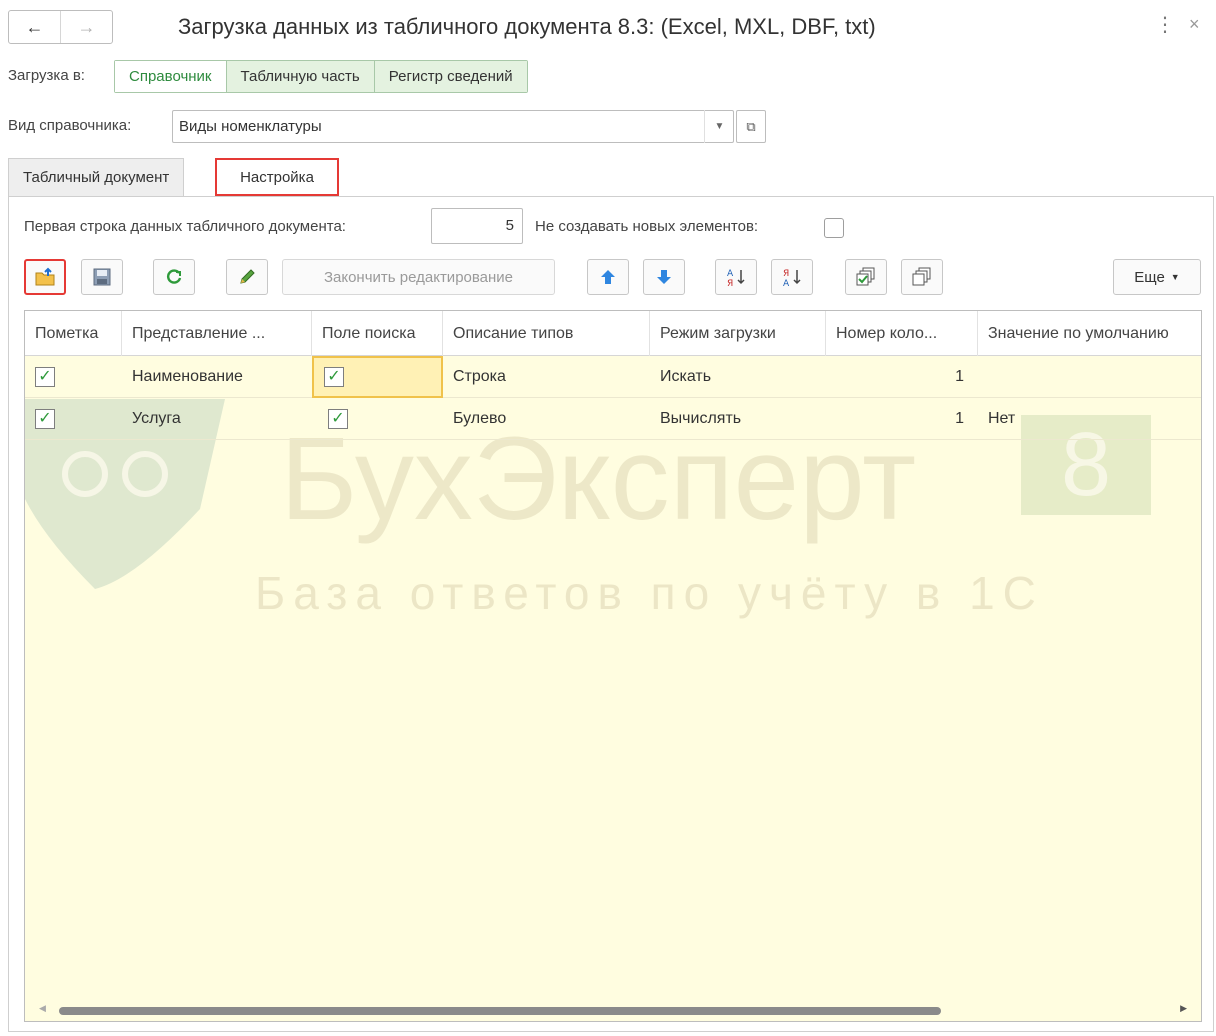 The height and width of the screenshot is (1036, 1216). I want to click on more-menu-icon: ⋮, so click(1165, 24).